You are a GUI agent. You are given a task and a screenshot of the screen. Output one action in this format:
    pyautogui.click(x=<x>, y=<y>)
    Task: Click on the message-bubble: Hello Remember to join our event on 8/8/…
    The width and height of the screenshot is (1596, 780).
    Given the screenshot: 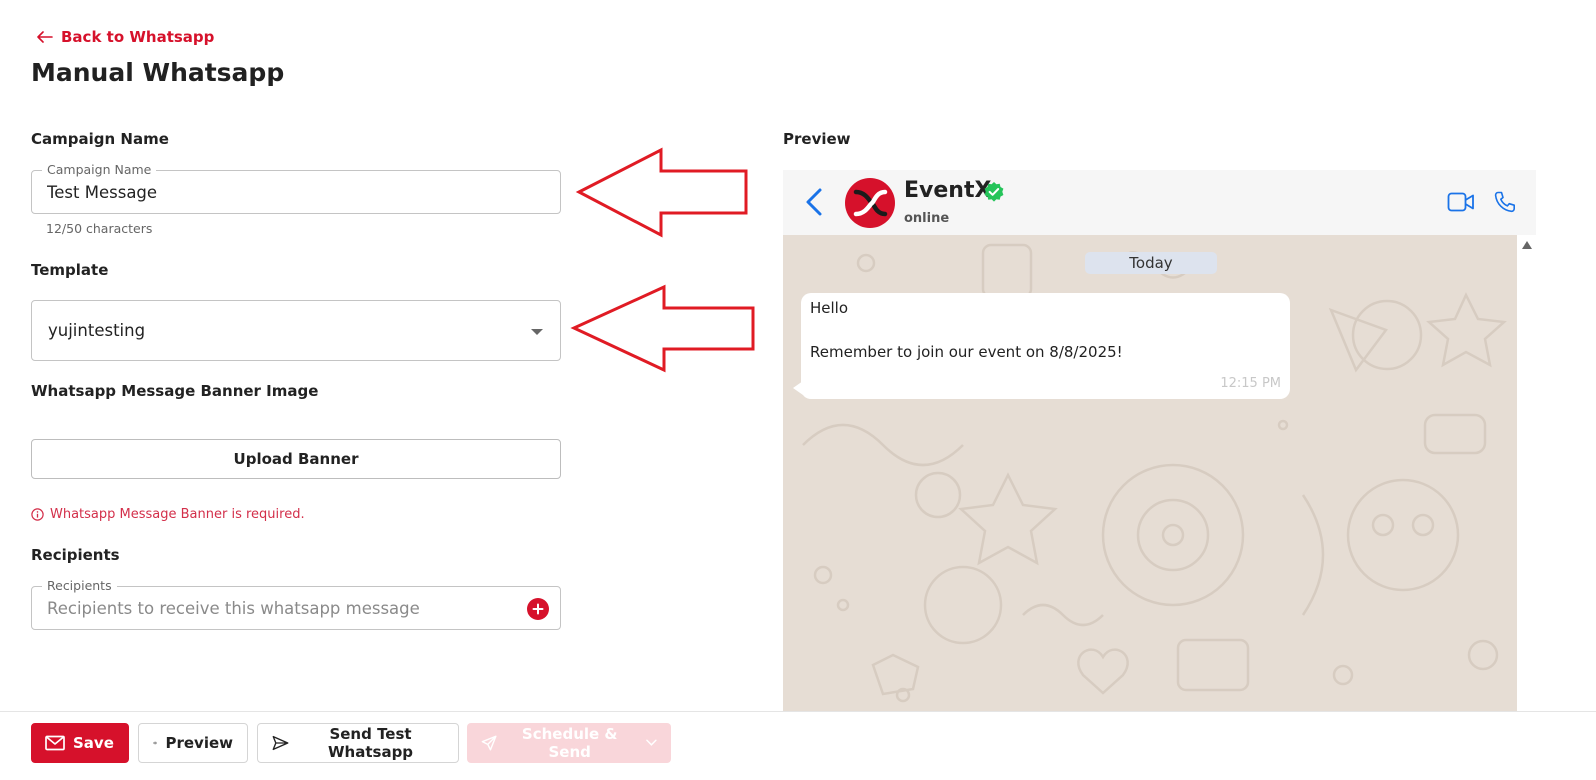 What is the action you would take?
    pyautogui.click(x=1045, y=346)
    